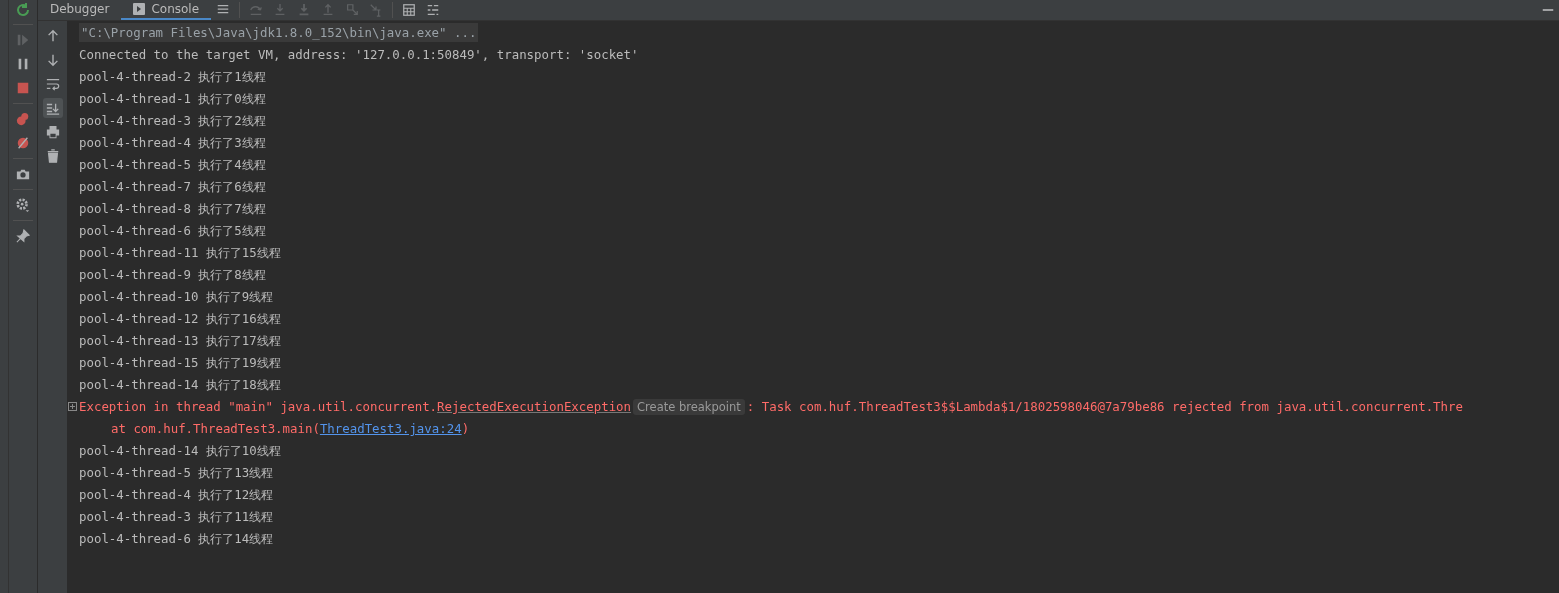 The image size is (1559, 593). What do you see at coordinates (180, 362) in the screenshot?
I see `output-line: pool-4-thread-15 执行了19线程` at bounding box center [180, 362].